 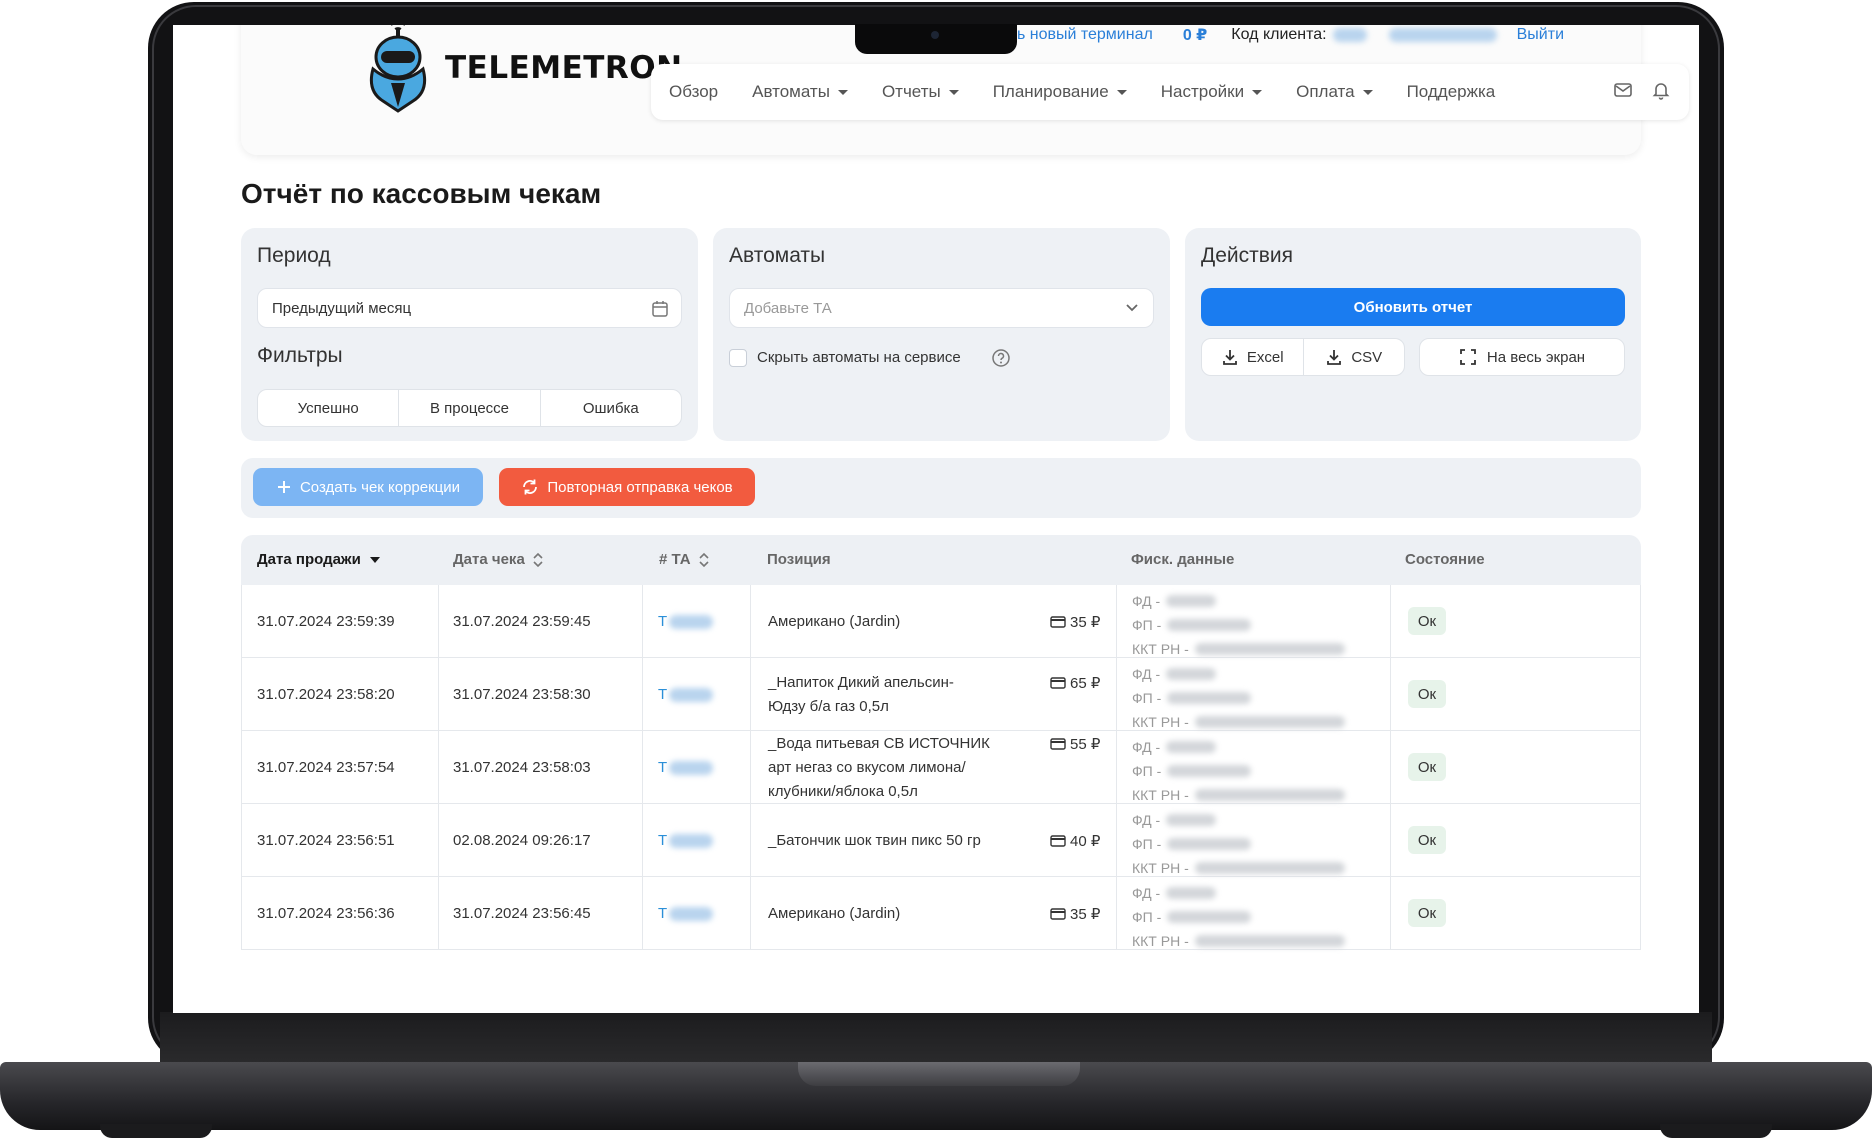 I want to click on export-csv-button: CSV, so click(x=1354, y=357).